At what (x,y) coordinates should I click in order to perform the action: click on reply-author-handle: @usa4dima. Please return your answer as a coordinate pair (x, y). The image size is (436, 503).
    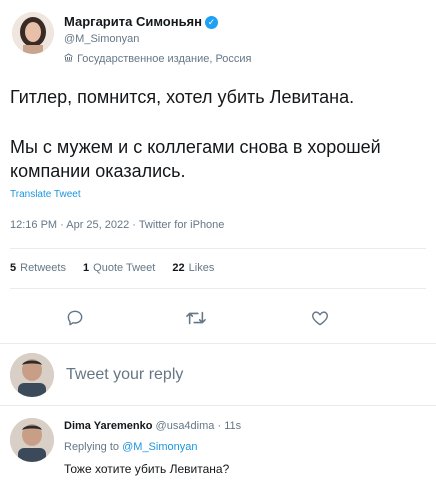
    Looking at the image, I should click on (185, 426).